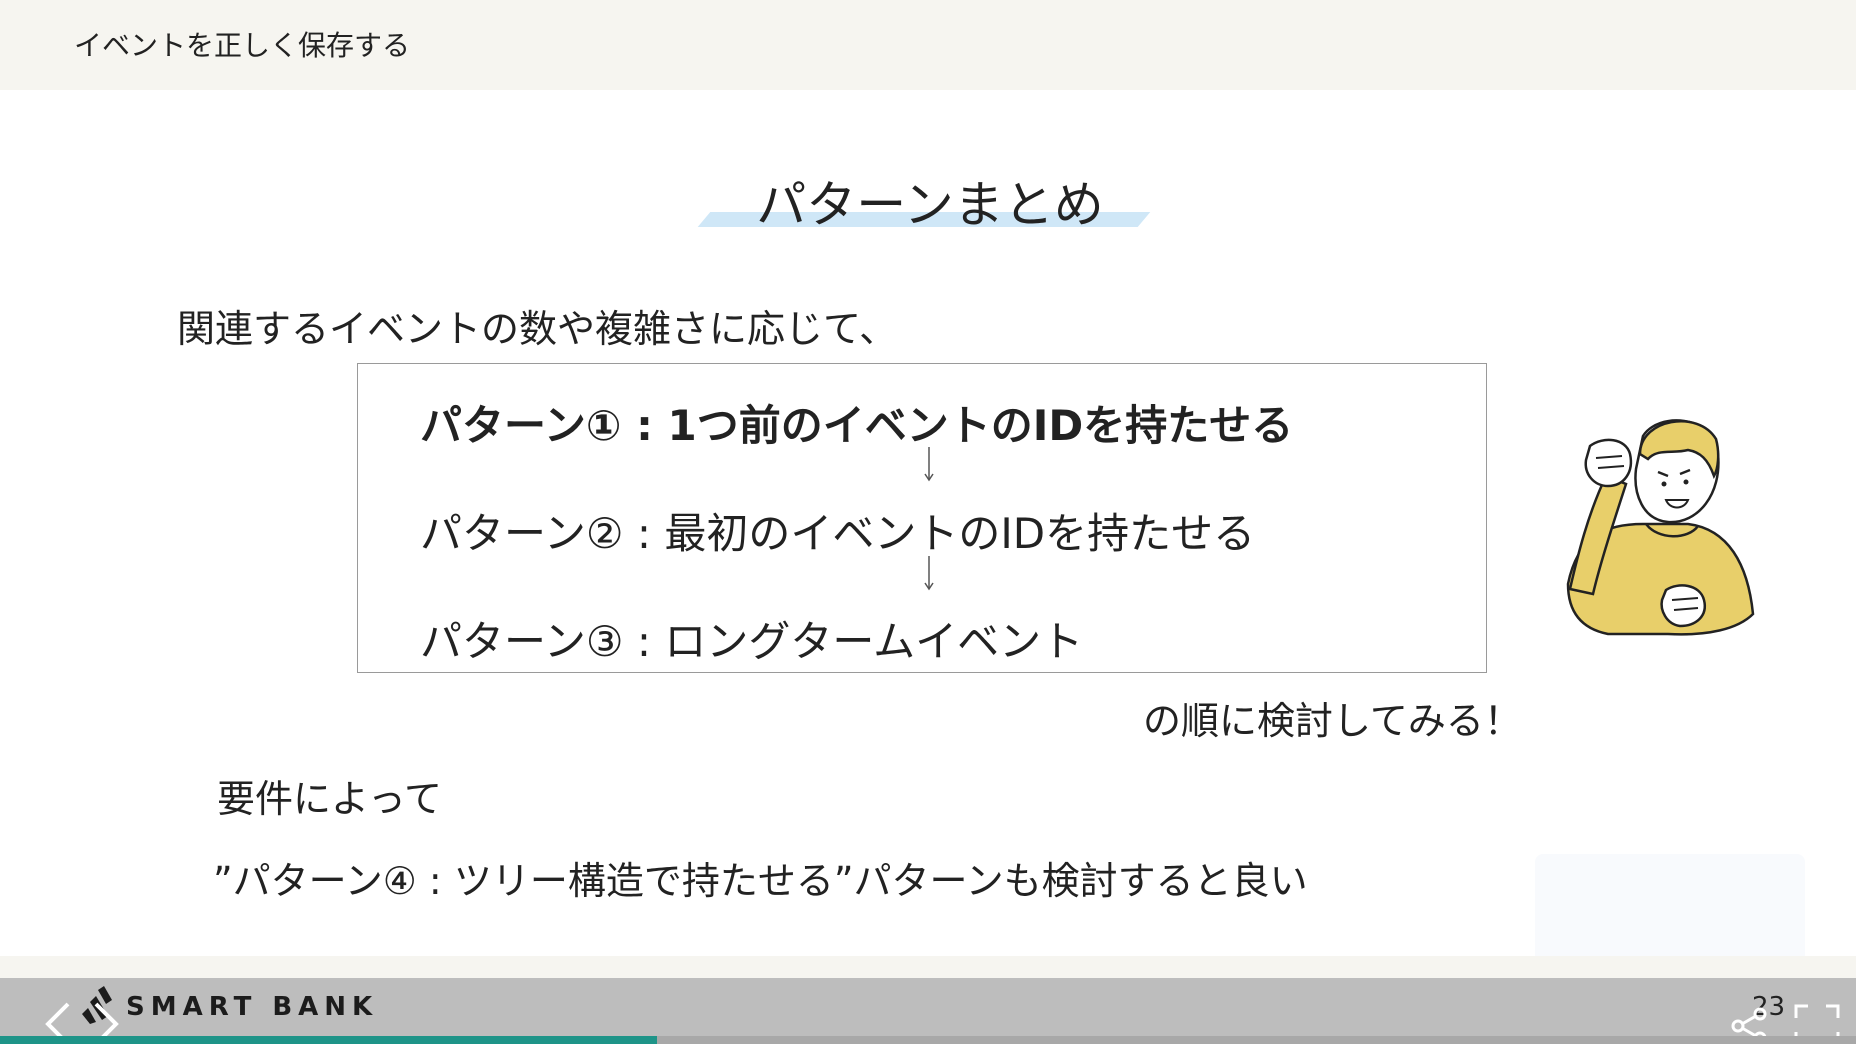 The image size is (1856, 1044). Describe the element at coordinates (752, 641) in the screenshot. I see `pattern-item-3: パターン③ : ロングタームイベント` at that location.